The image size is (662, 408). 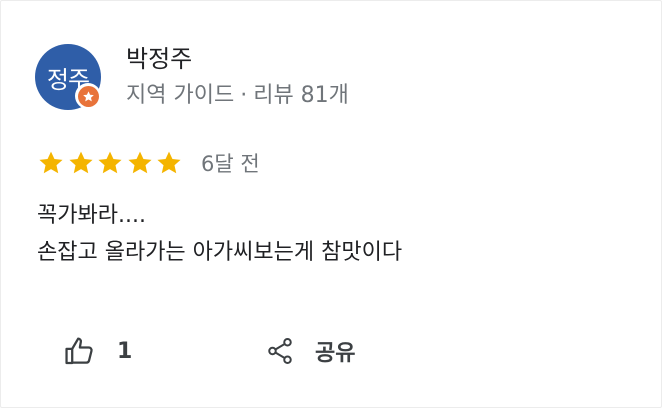 I want to click on share-button: 공유, so click(x=310, y=351).